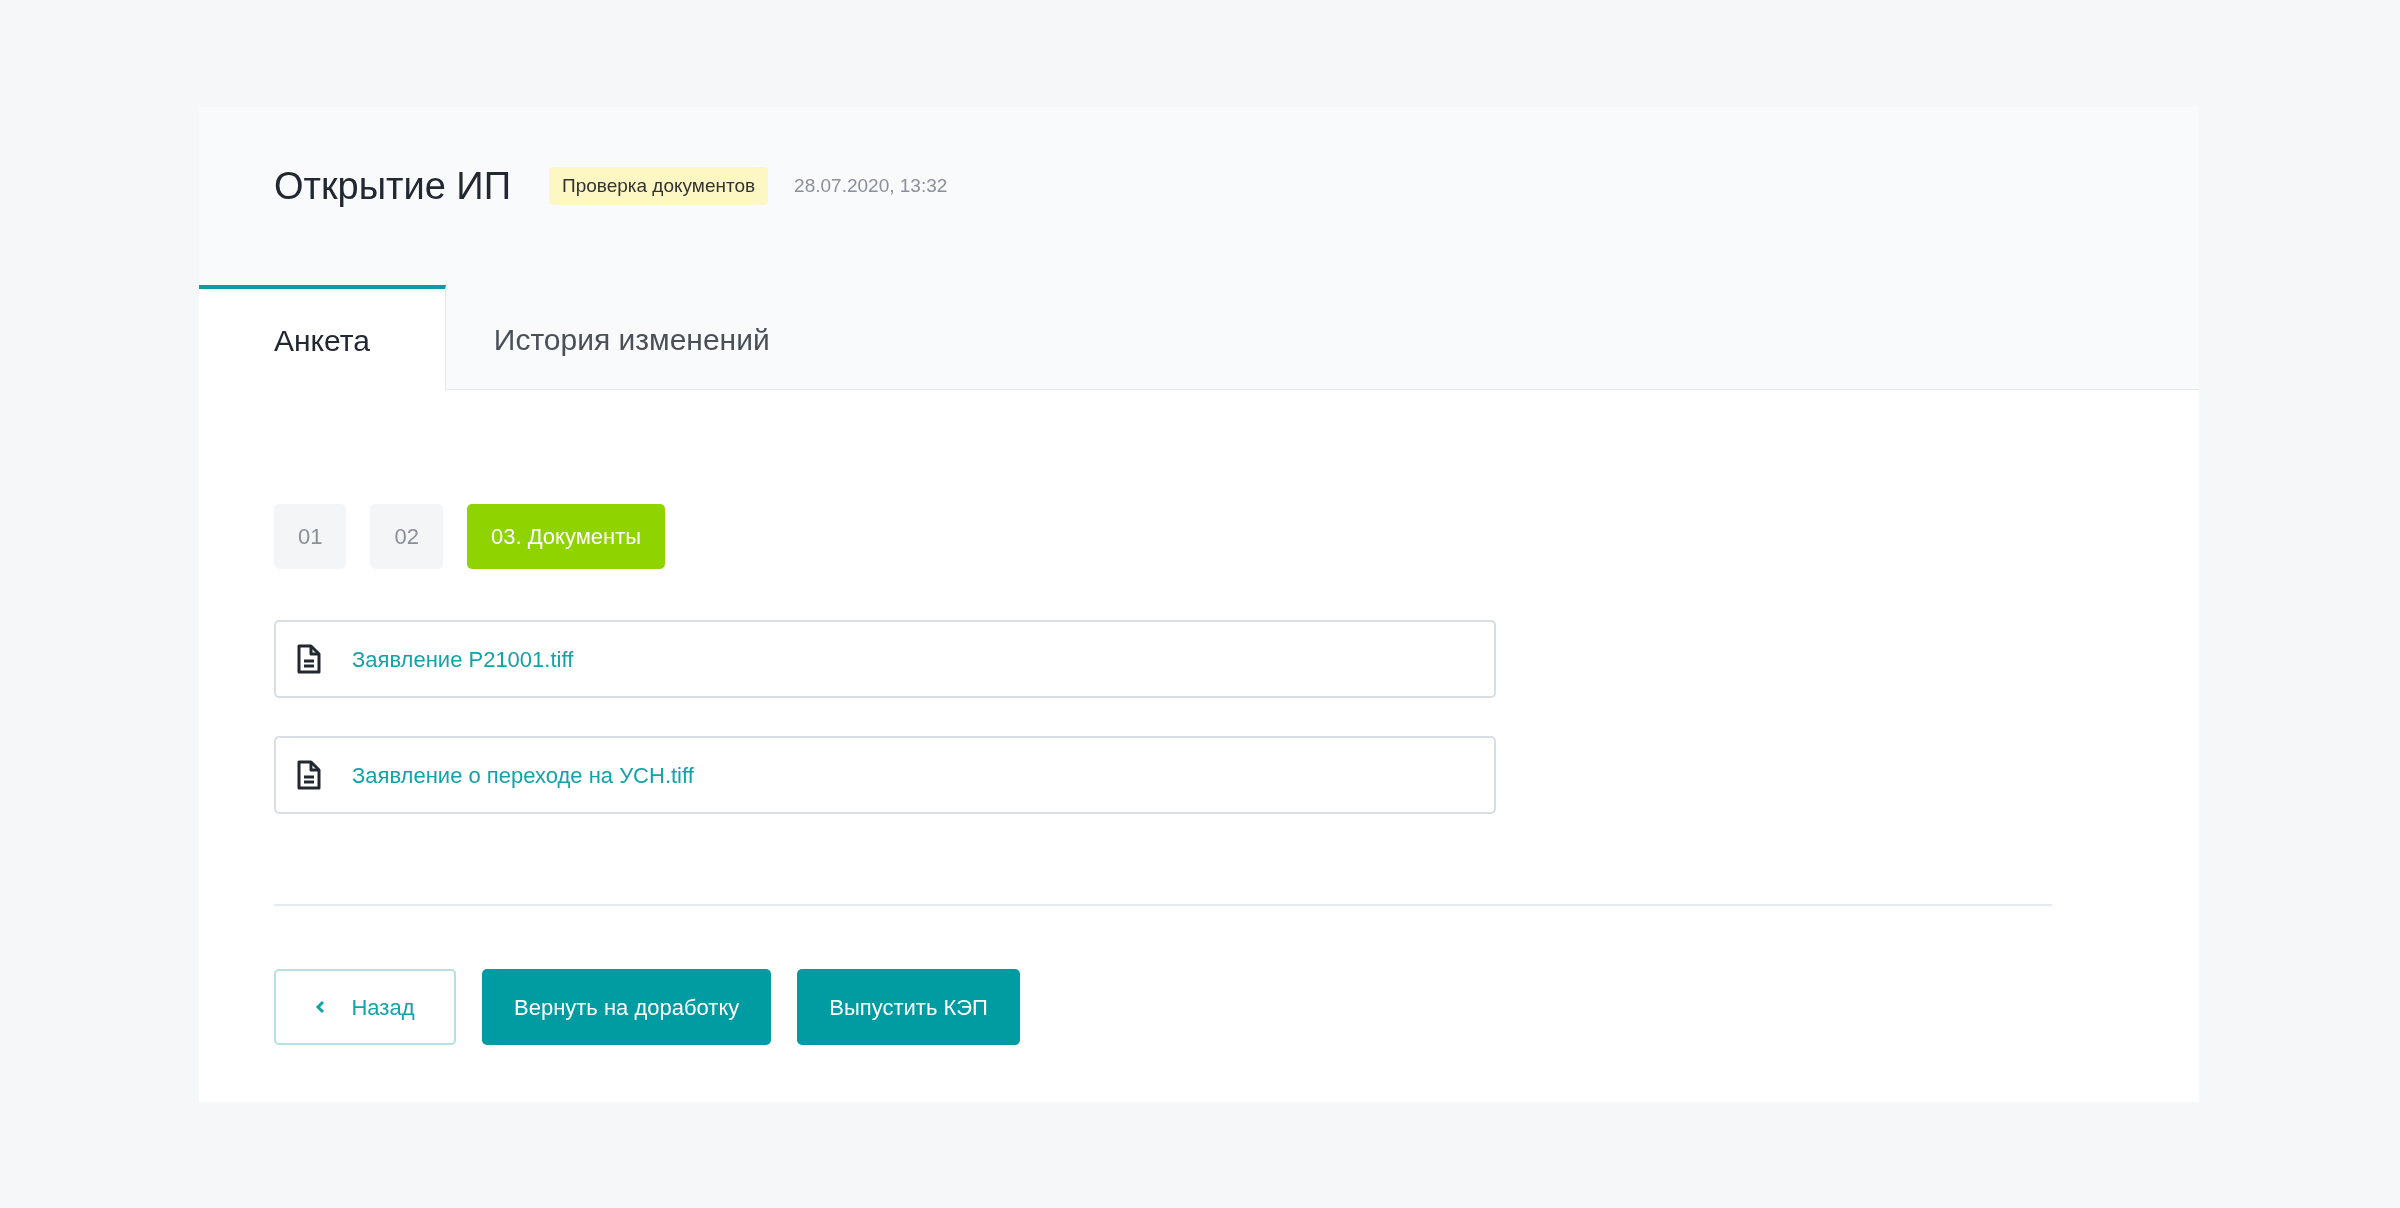 This screenshot has height=1208, width=2400. I want to click on tab: История изменений, so click(631, 337).